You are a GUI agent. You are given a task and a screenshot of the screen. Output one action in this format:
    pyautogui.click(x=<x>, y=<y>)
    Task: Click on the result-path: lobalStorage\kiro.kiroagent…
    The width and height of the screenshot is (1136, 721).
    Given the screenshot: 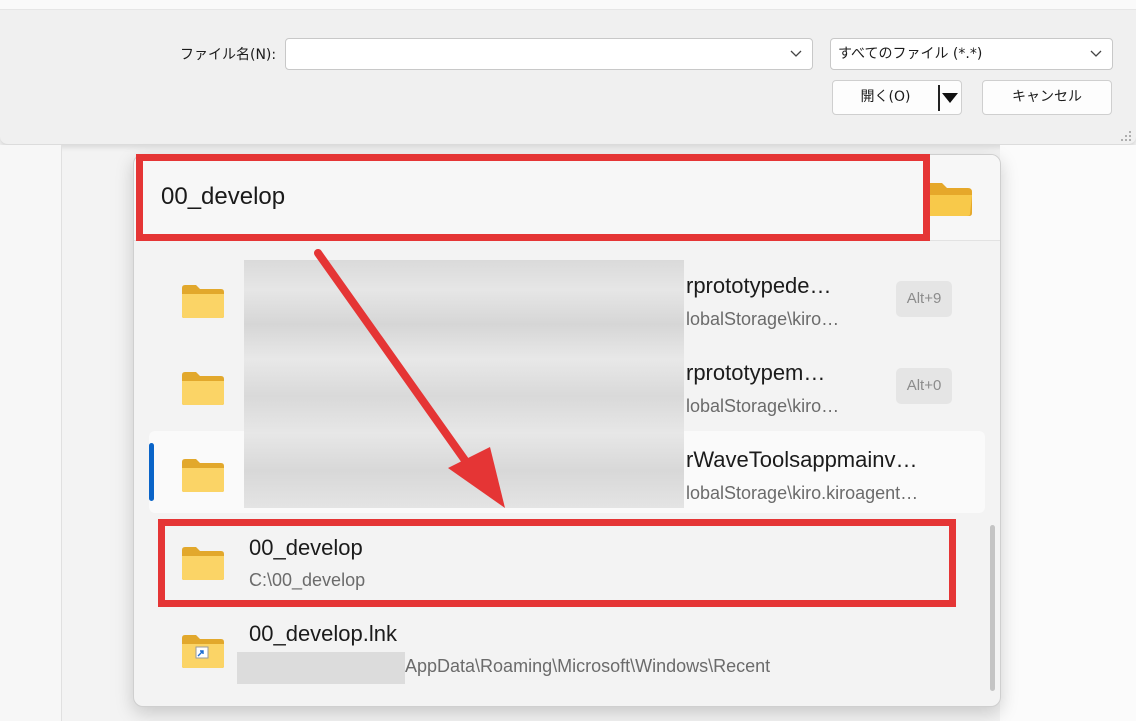 What is the action you would take?
    pyautogui.click(x=802, y=493)
    